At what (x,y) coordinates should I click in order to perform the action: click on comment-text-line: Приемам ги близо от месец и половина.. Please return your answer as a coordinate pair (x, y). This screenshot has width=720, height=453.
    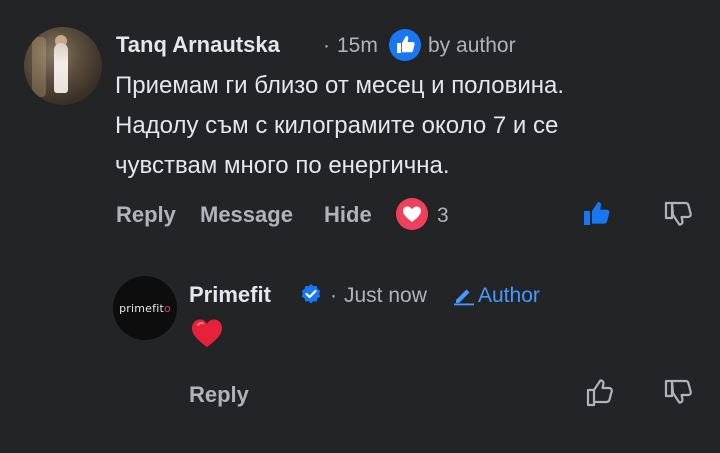
    Looking at the image, I should click on (340, 85).